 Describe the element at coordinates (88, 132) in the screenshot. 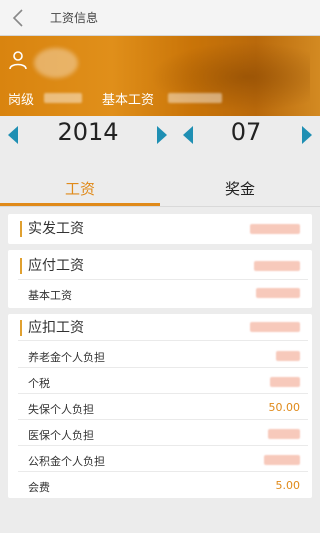

I see `year-value: 2014` at that location.